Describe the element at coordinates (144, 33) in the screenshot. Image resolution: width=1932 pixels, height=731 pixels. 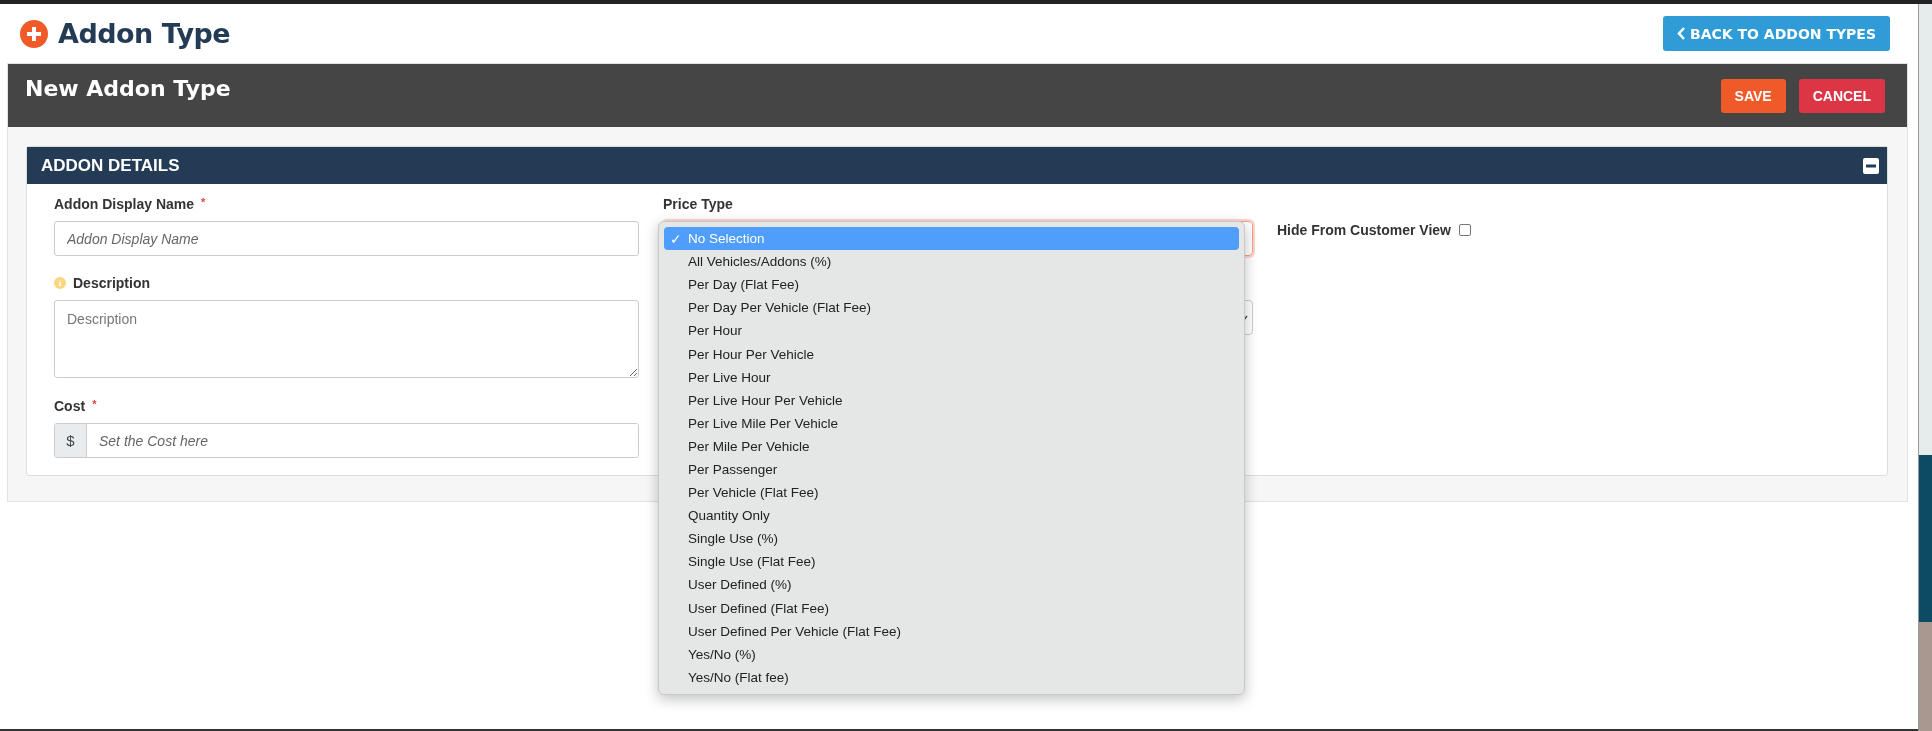
I see `page-title: Addon Type` at that location.